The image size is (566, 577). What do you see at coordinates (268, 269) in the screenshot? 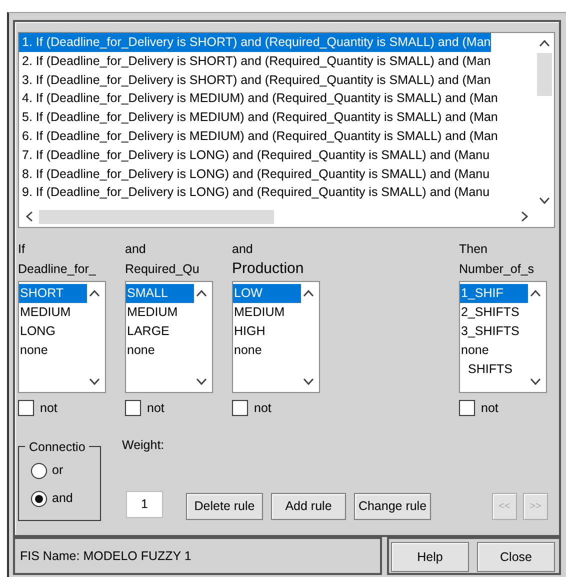
I see `variable-label: Production` at bounding box center [268, 269].